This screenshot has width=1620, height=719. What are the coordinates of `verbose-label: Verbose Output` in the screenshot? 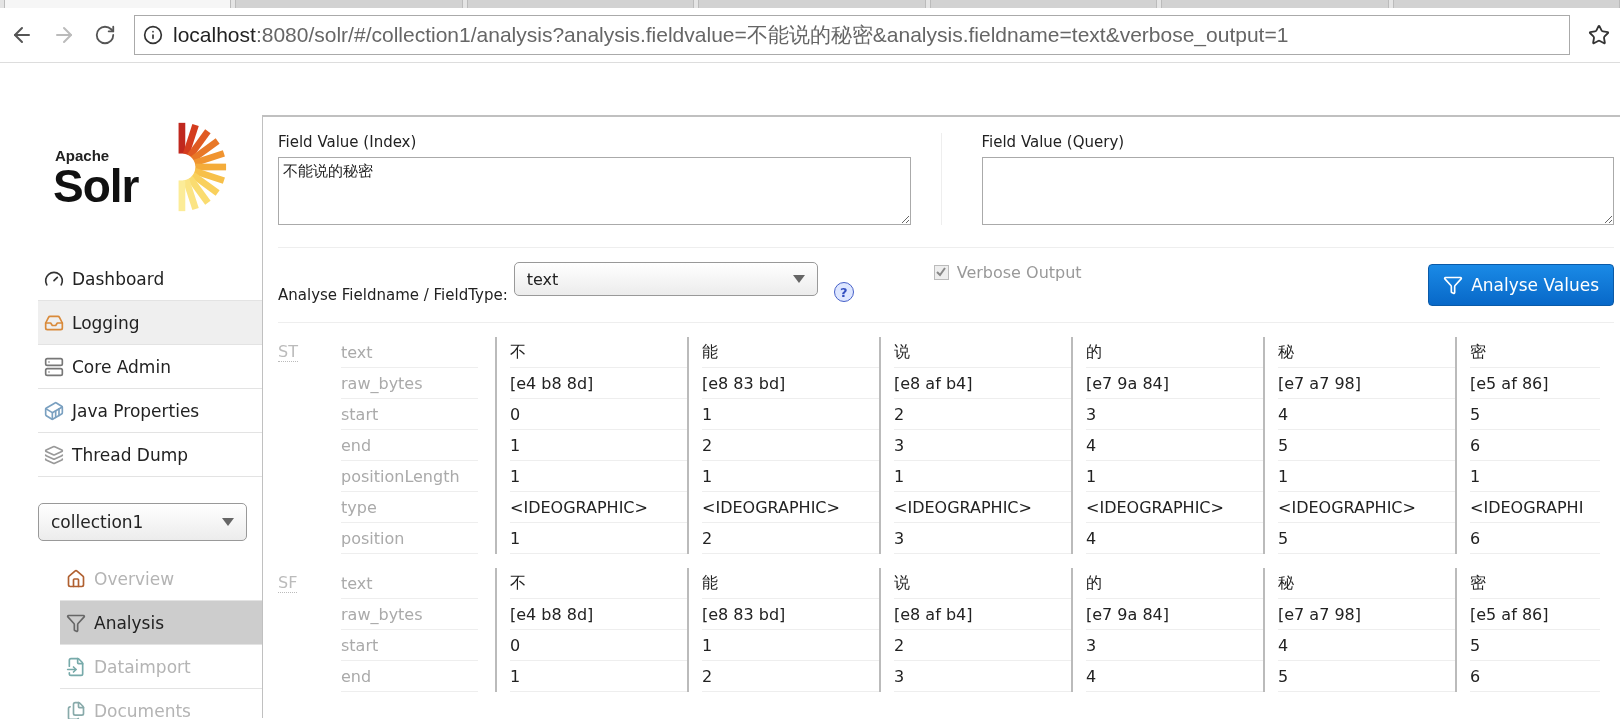 It's located at (1019, 272).